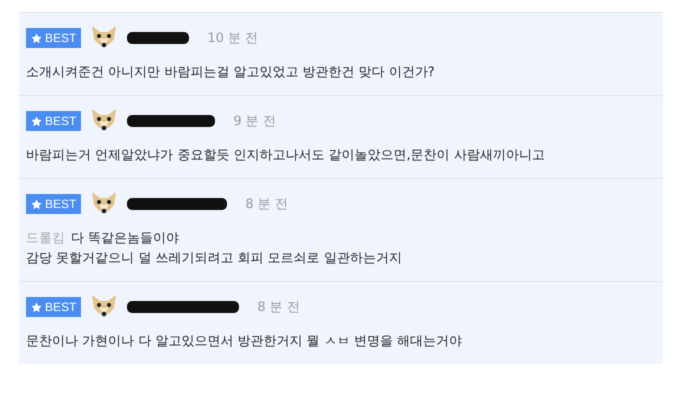  Describe the element at coordinates (158, 38) in the screenshot. I see `redaction-mark` at that location.